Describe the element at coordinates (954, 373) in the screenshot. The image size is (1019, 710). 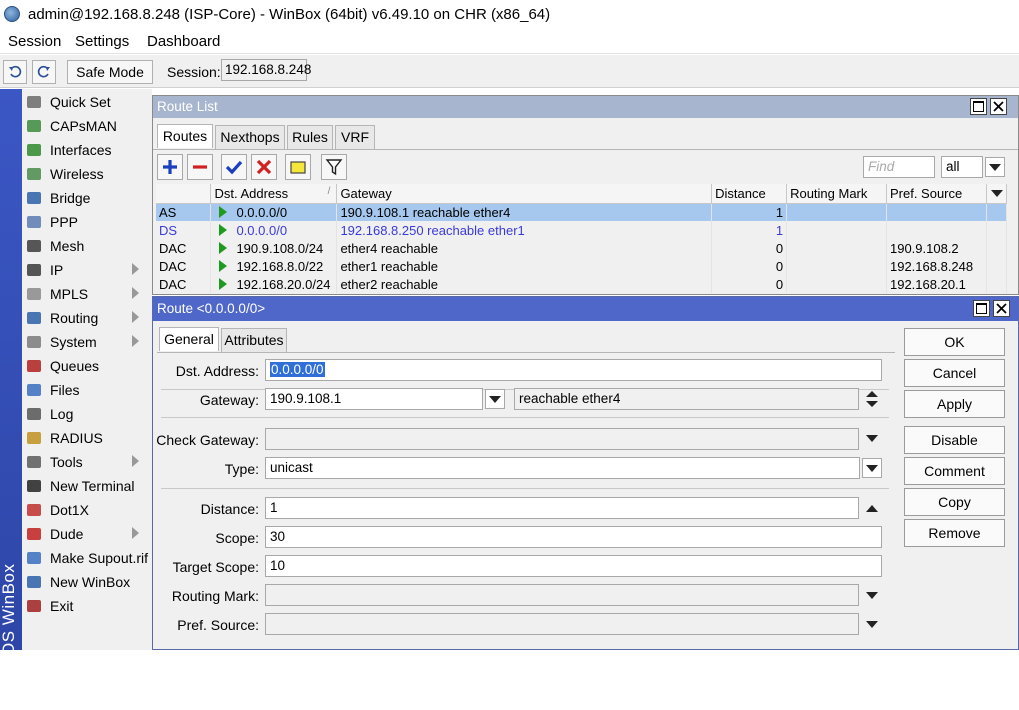
I see `cancel-button: Cancel` at that location.